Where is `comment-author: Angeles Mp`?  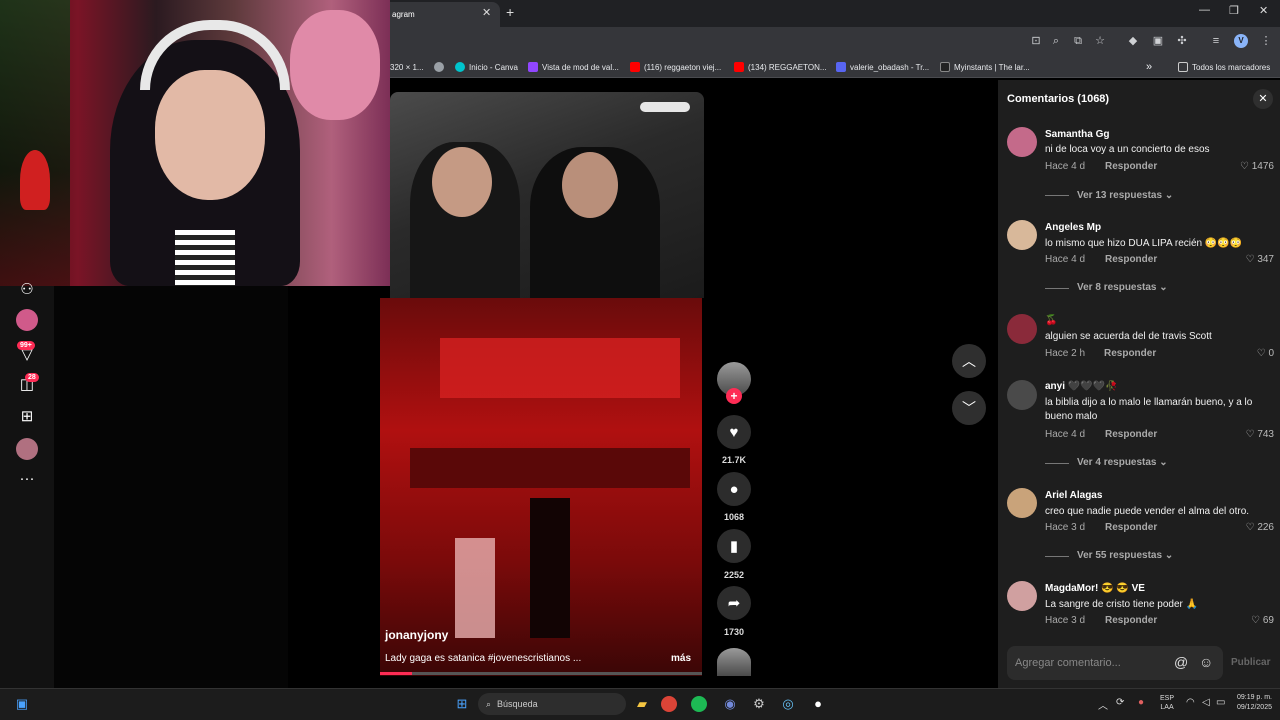
comment-author: Angeles Mp is located at coordinates (1073, 227).